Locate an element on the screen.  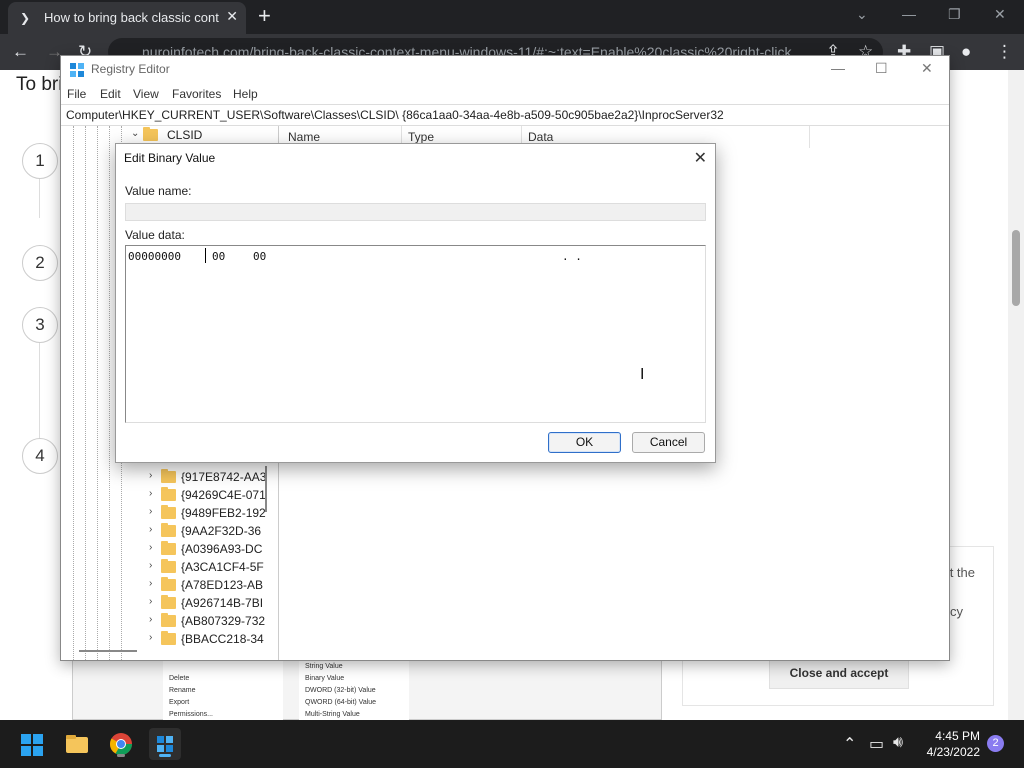
back-icon: ← is located at coordinates (20, 52).